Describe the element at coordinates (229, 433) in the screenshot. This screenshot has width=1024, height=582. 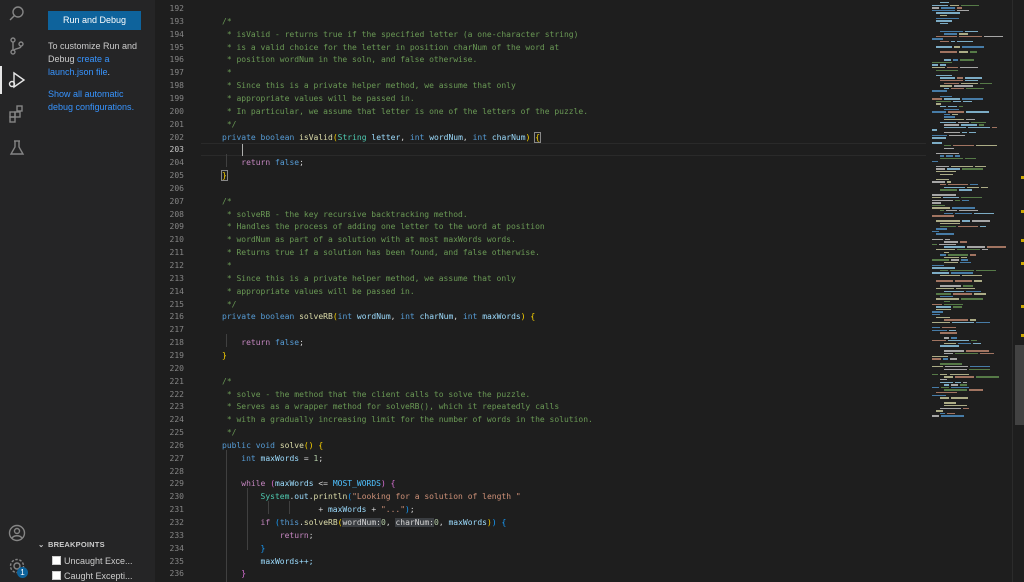
I see `comment: */` at that location.